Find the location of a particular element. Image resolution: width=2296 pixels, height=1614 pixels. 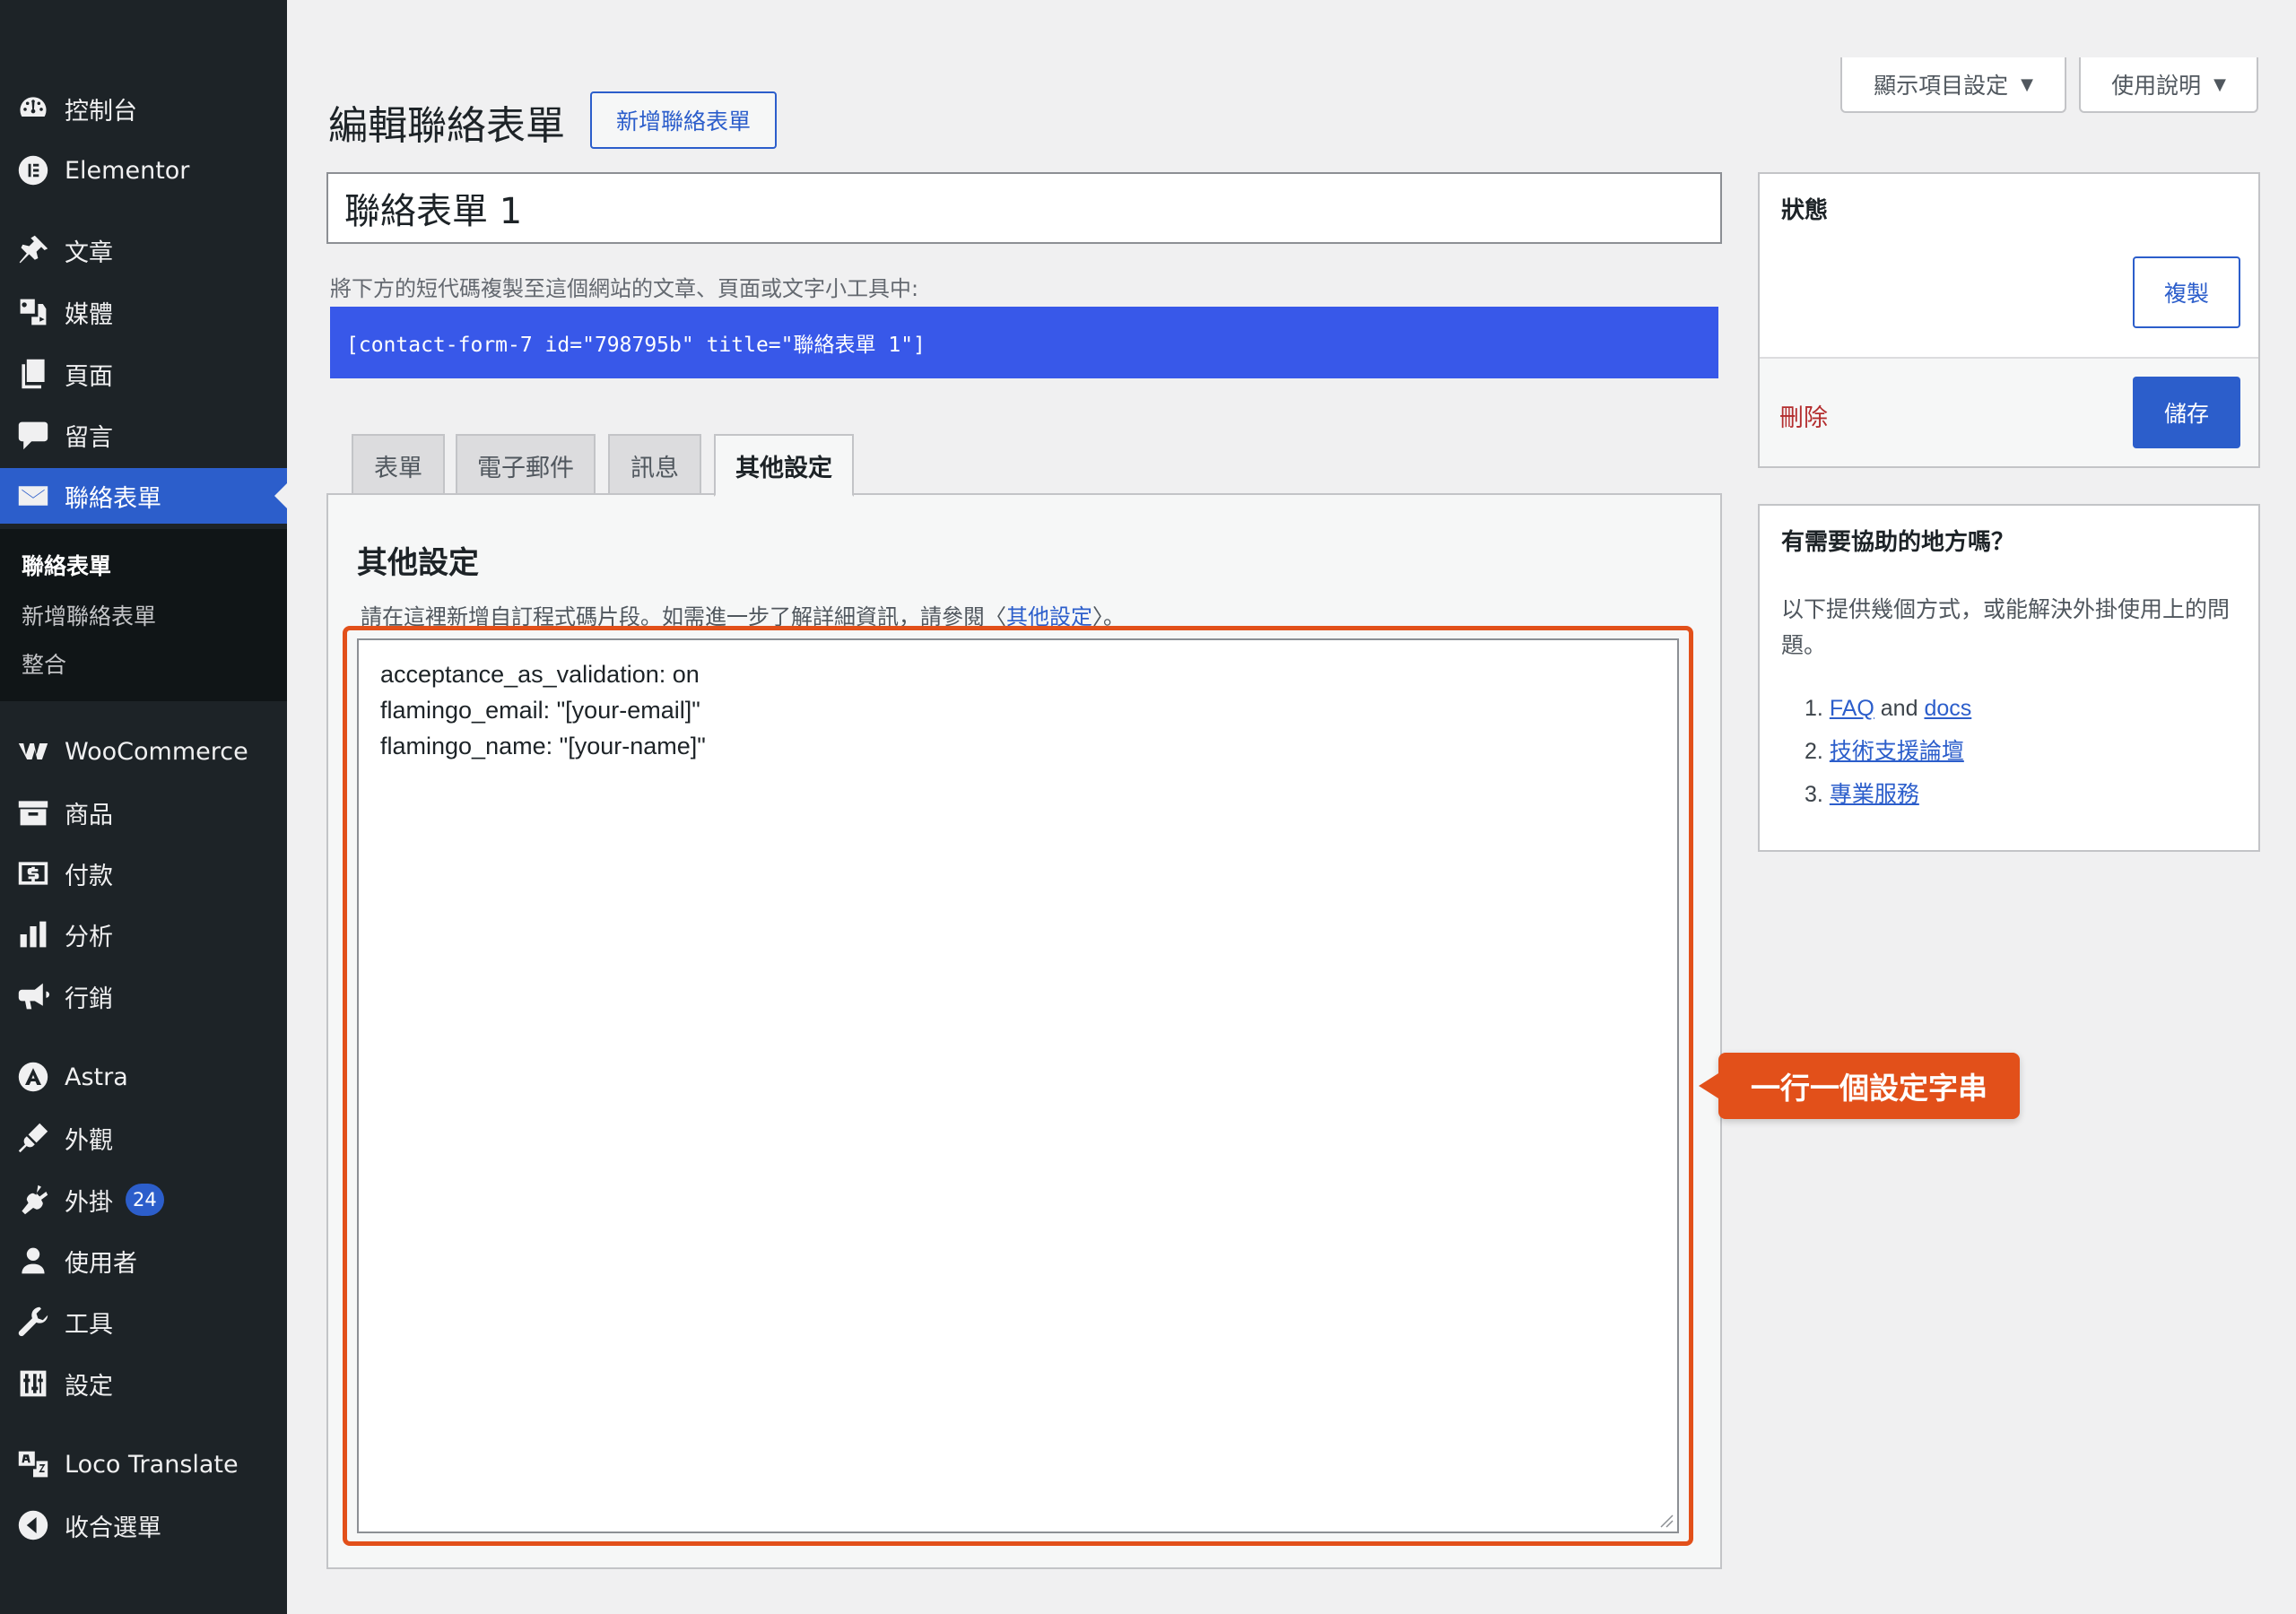

sidebar-item-plugins: 外掛 24 is located at coordinates (143, 1200).